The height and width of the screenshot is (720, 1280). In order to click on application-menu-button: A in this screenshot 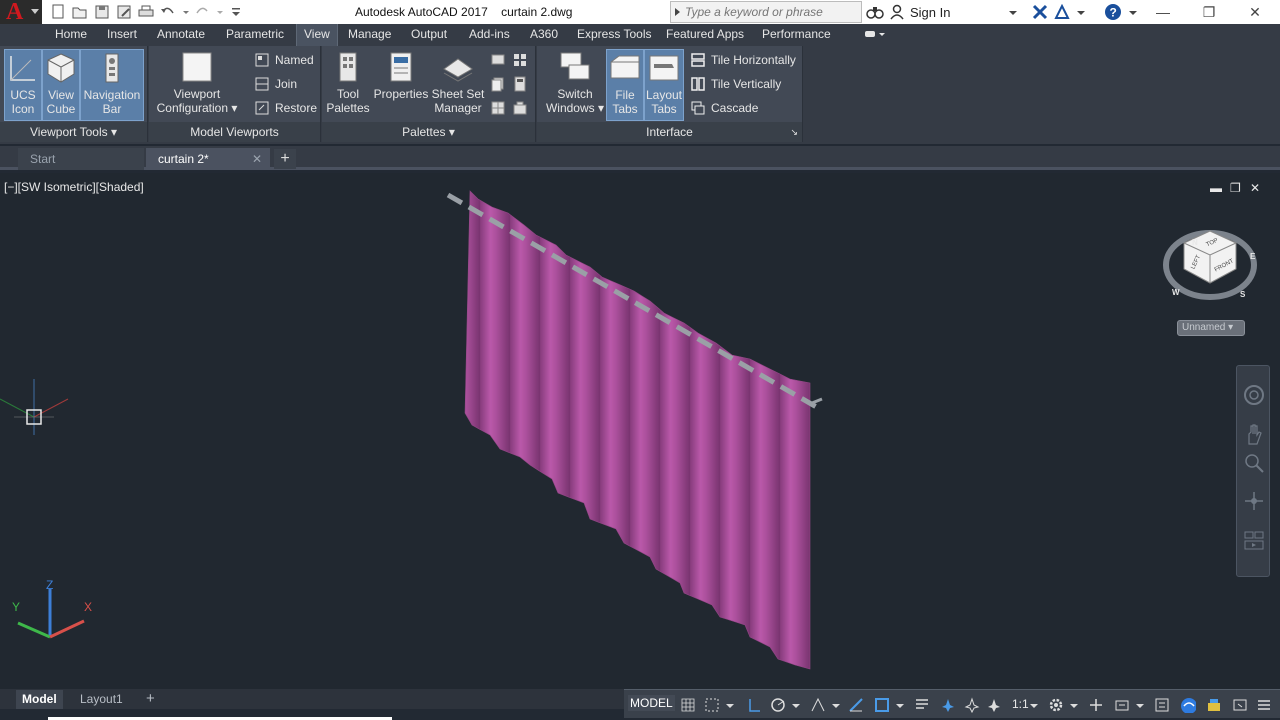, I will do `click(21, 12)`.